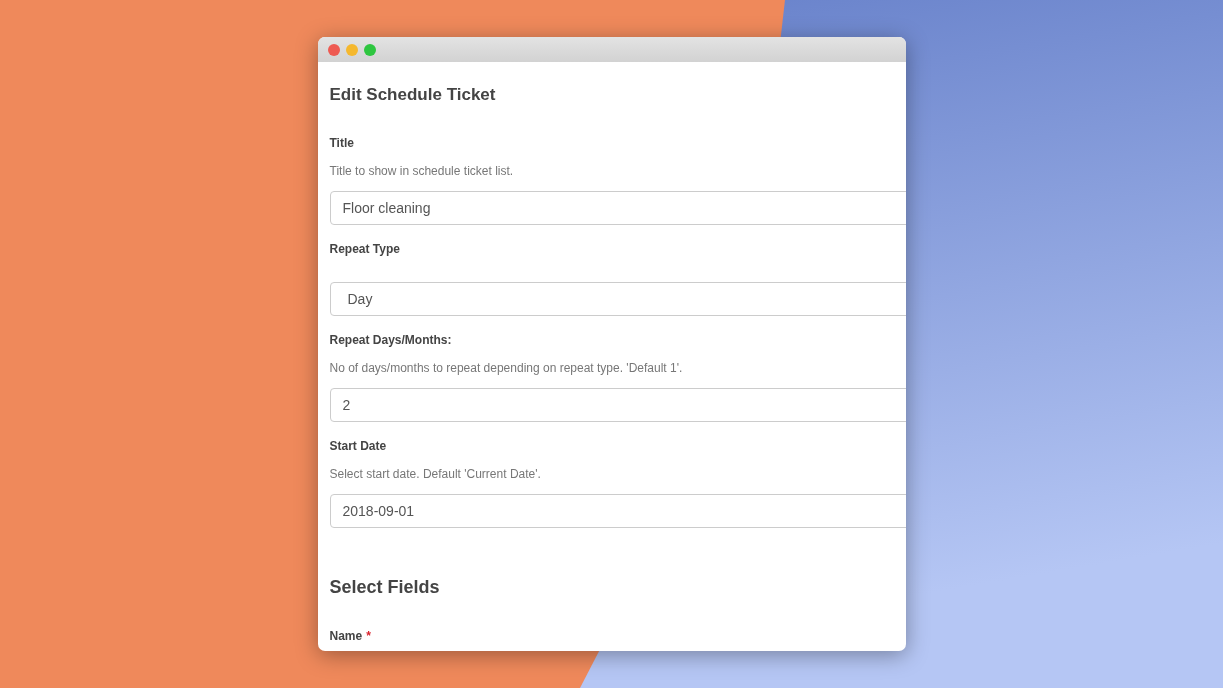 Image resolution: width=1223 pixels, height=688 pixels. Describe the element at coordinates (422, 171) in the screenshot. I see `field-hint: Title to show in schedule ticket list.` at that location.